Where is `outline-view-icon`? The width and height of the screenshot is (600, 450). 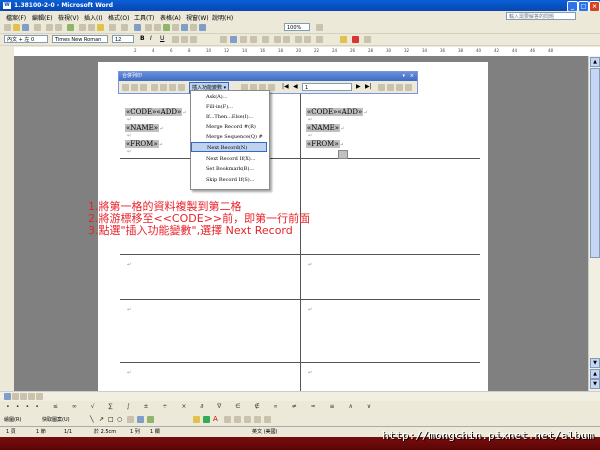
outline-view-icon is located at coordinates (31, 396).